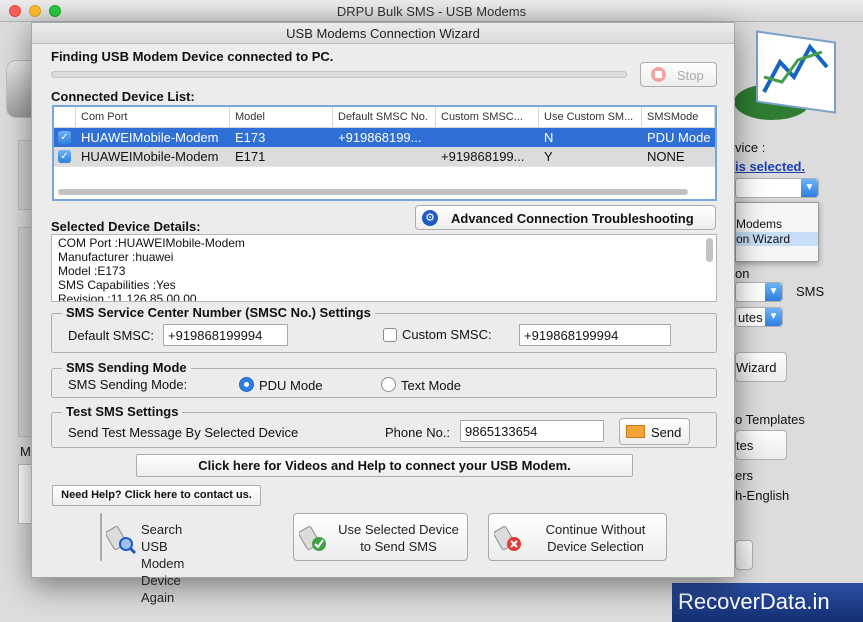 The image size is (863, 622). Describe the element at coordinates (759, 292) in the screenshot. I see `sms-combo: ▼` at that location.